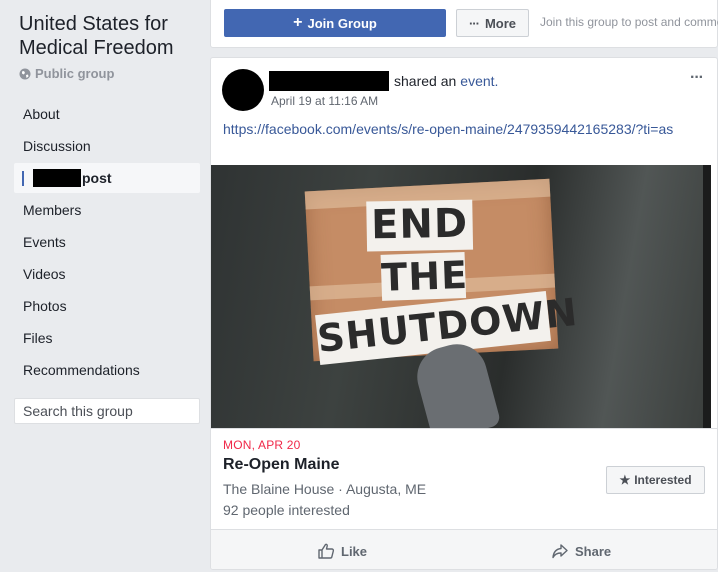 The height and width of the screenshot is (572, 718). Describe the element at coordinates (113, 411) in the screenshot. I see `search-input` at that location.